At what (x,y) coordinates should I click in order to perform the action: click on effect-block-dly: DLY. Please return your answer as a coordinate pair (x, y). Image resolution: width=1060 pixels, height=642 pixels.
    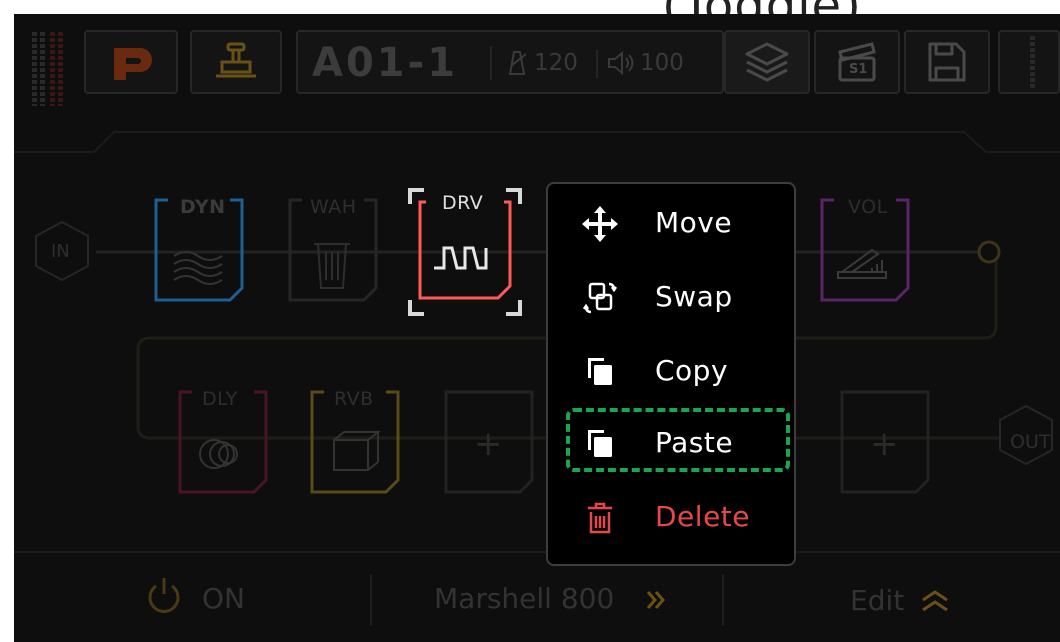
    Looking at the image, I should click on (223, 441).